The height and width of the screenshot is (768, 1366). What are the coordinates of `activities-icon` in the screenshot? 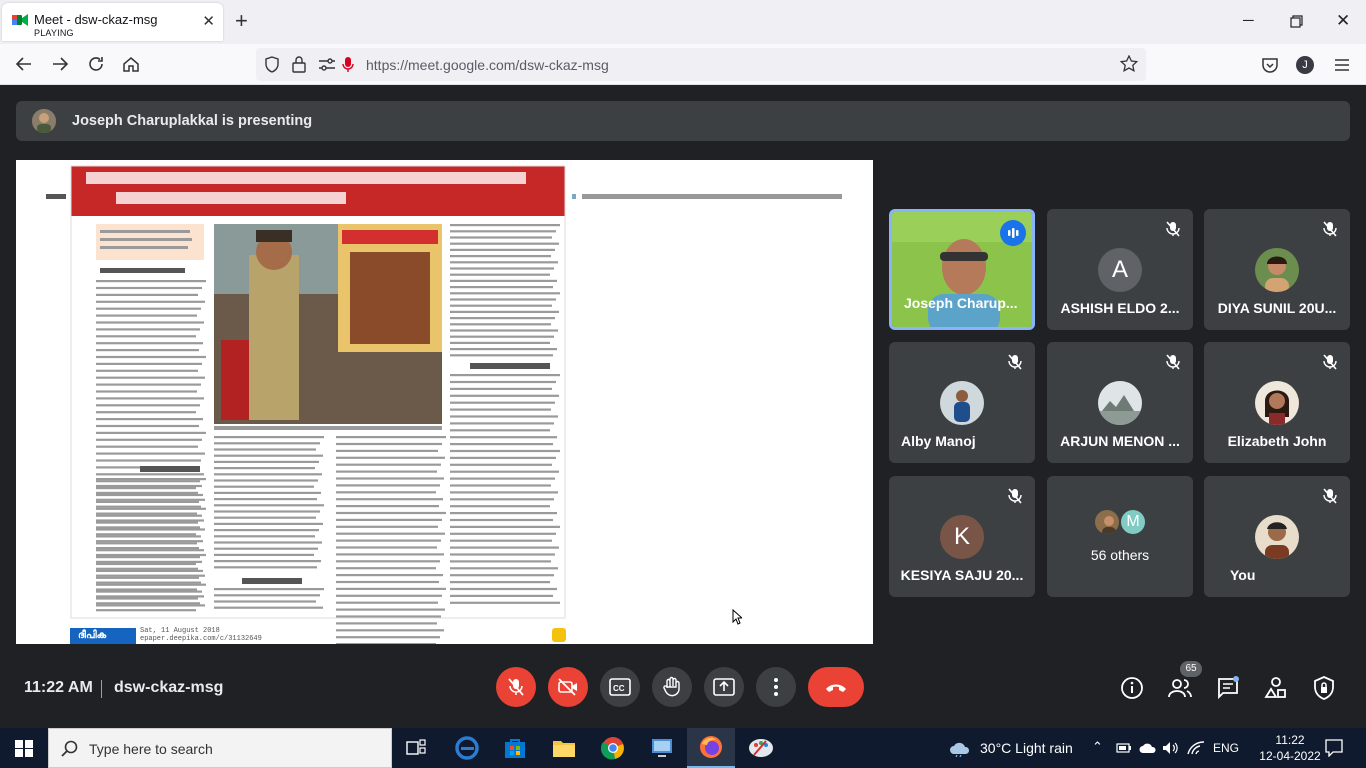 It's located at (1276, 688).